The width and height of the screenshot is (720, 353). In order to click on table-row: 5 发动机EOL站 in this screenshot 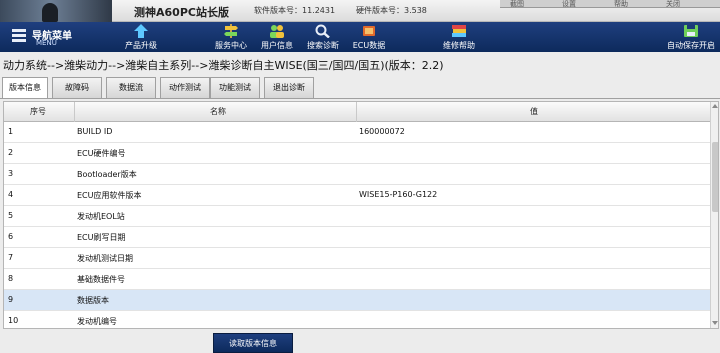, I will do `click(357, 216)`.